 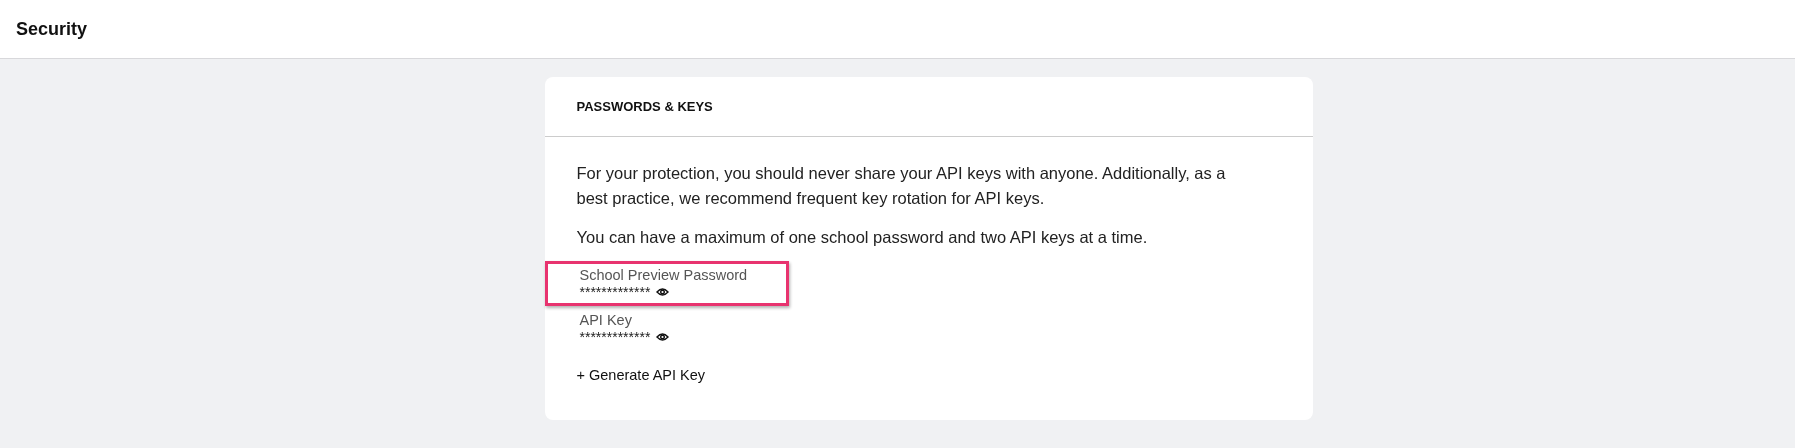 What do you see at coordinates (641, 375) in the screenshot?
I see `generate-key-link: + Generate API Key` at bounding box center [641, 375].